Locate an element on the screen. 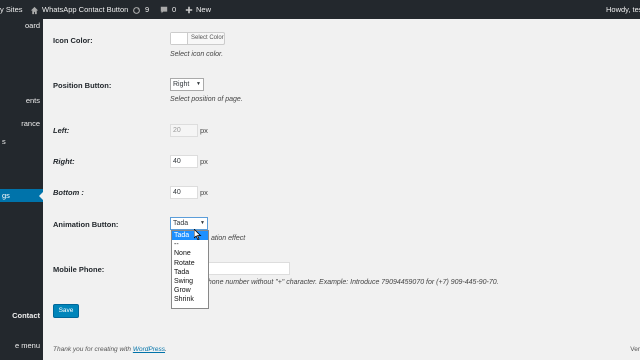 The width and height of the screenshot is (640, 360). sidebar-item-settings: gs is located at coordinates (21, 195).